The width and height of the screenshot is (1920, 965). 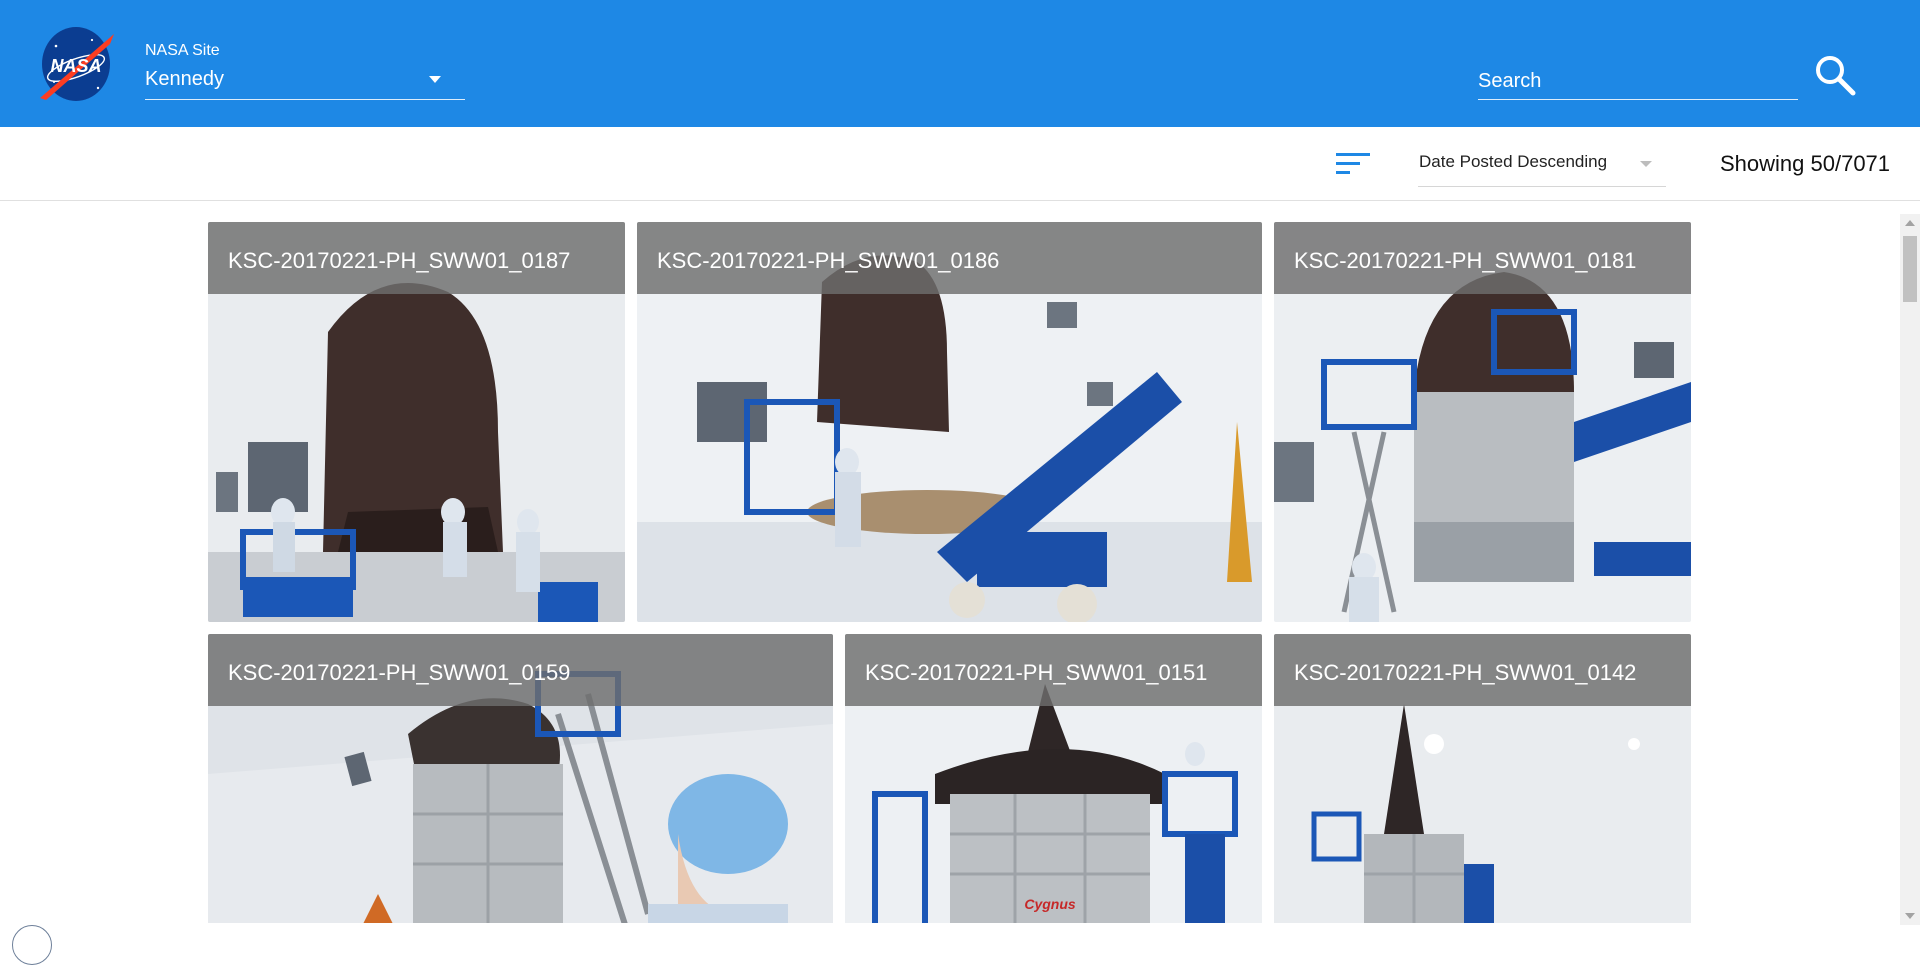 What do you see at coordinates (75, 66) in the screenshot?
I see `logo-text: NASA` at bounding box center [75, 66].